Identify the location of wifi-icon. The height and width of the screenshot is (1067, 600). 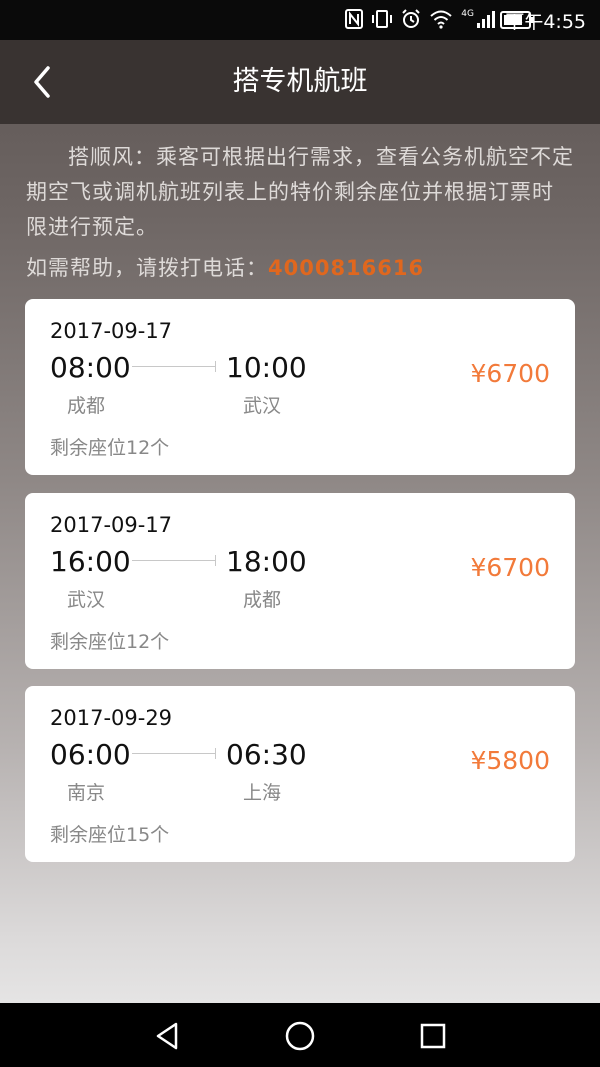
(441, 19).